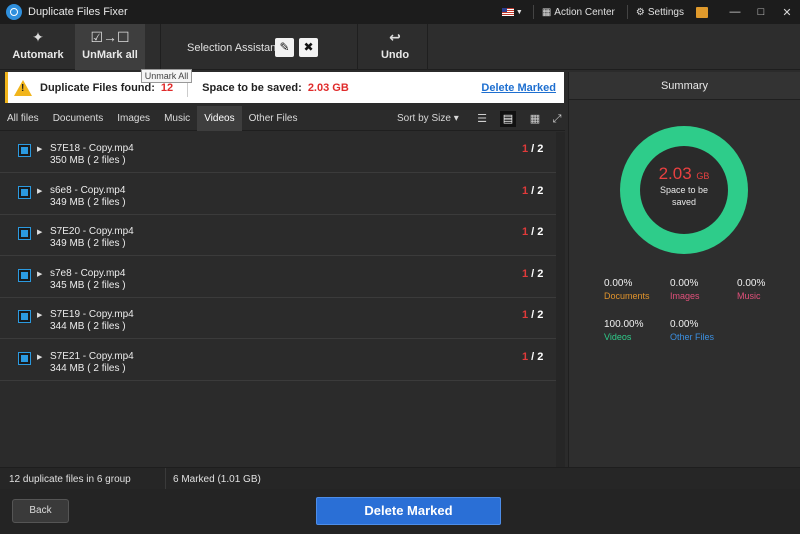 This screenshot has height=534, width=800. What do you see at coordinates (684, 202) in the screenshot?
I see `ring-label: saved` at bounding box center [684, 202].